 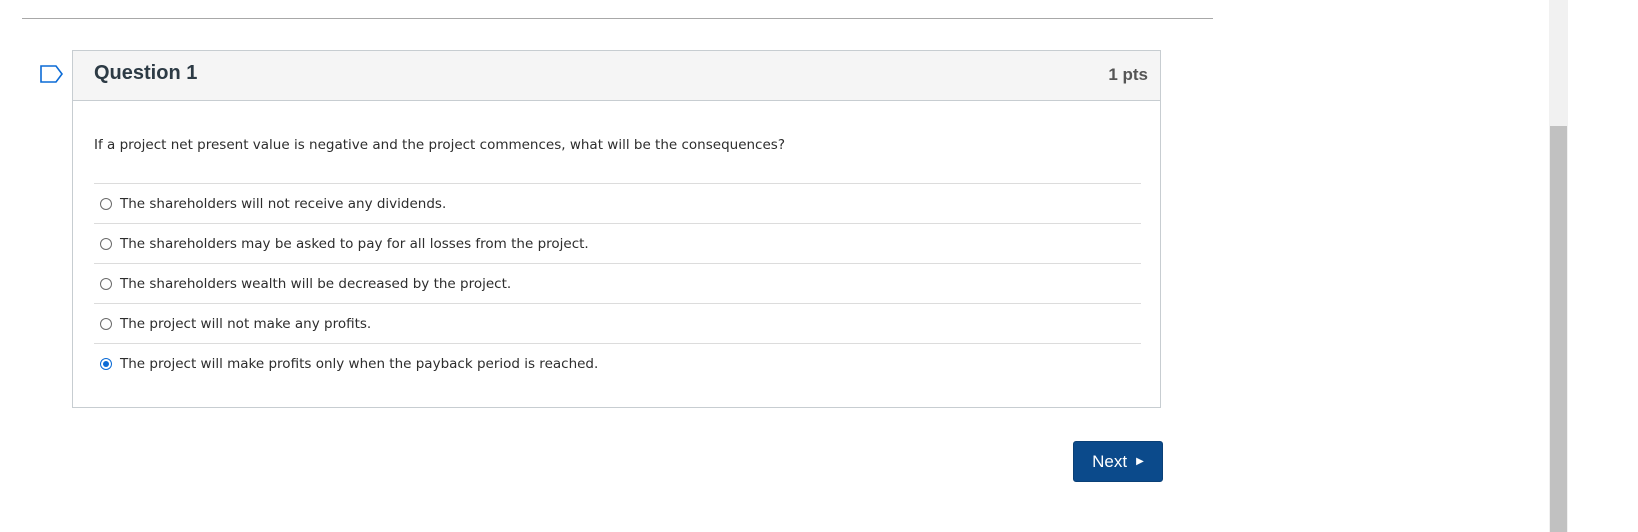 I want to click on divider, so click(x=617, y=18).